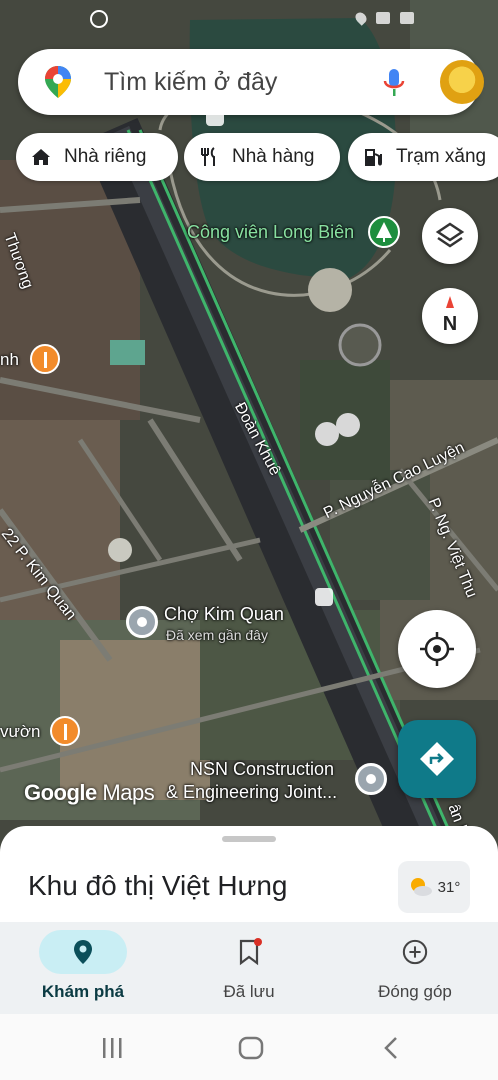 This screenshot has width=498, height=1080. Describe the element at coordinates (41, 157) in the screenshot. I see `home-icon` at that location.